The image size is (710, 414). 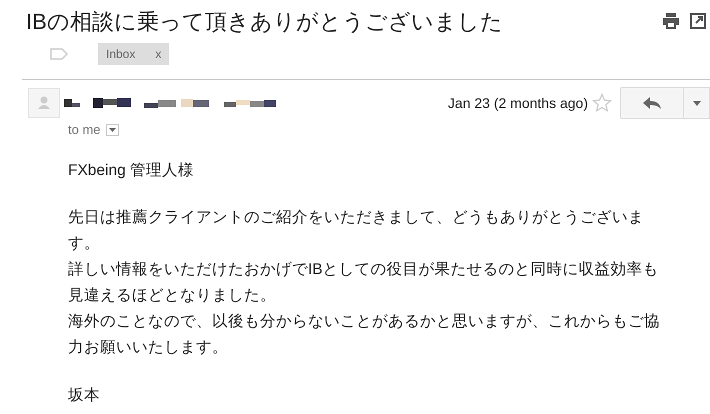 I want to click on remove-label-button: x, so click(x=158, y=54).